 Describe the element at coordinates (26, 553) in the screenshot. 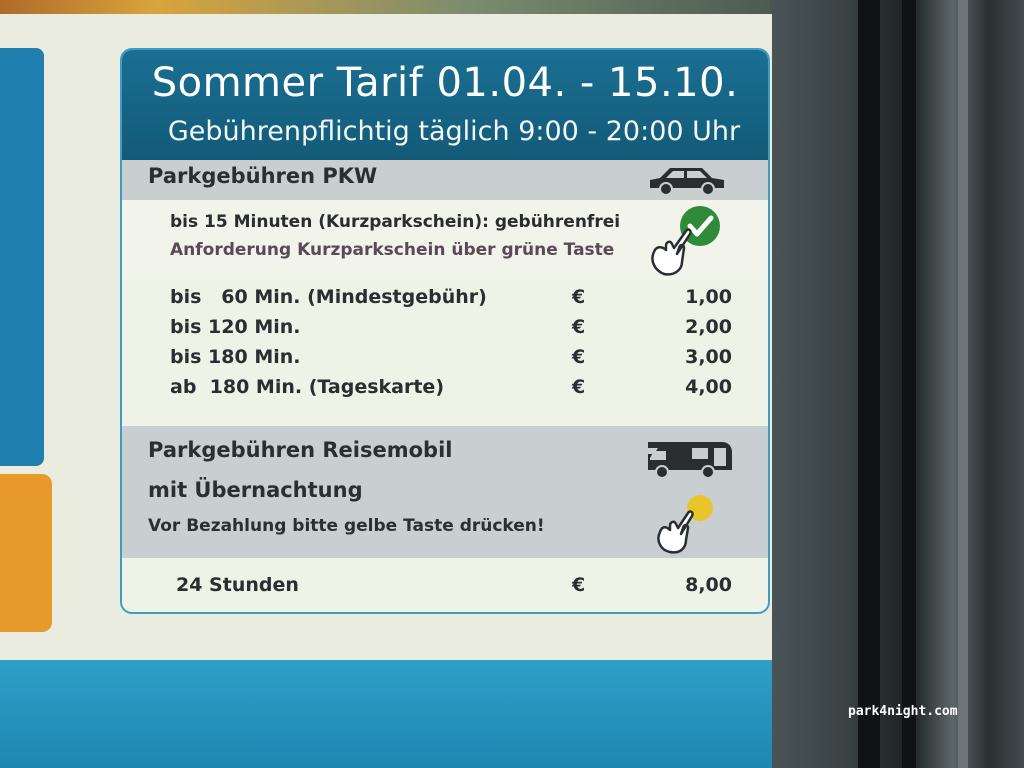

I see `side-panel-orange` at that location.